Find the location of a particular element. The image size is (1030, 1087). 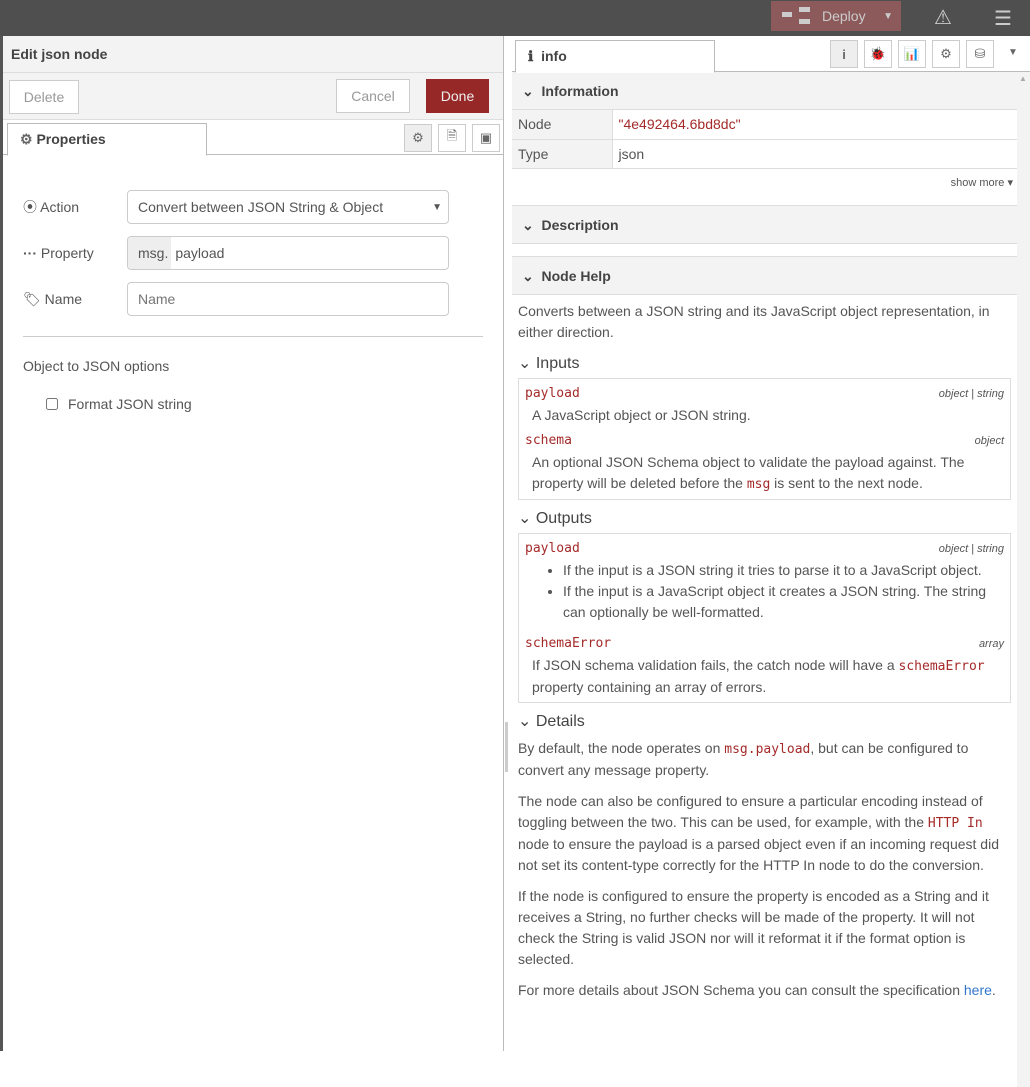

context-tab-button: ⛁ is located at coordinates (980, 54).